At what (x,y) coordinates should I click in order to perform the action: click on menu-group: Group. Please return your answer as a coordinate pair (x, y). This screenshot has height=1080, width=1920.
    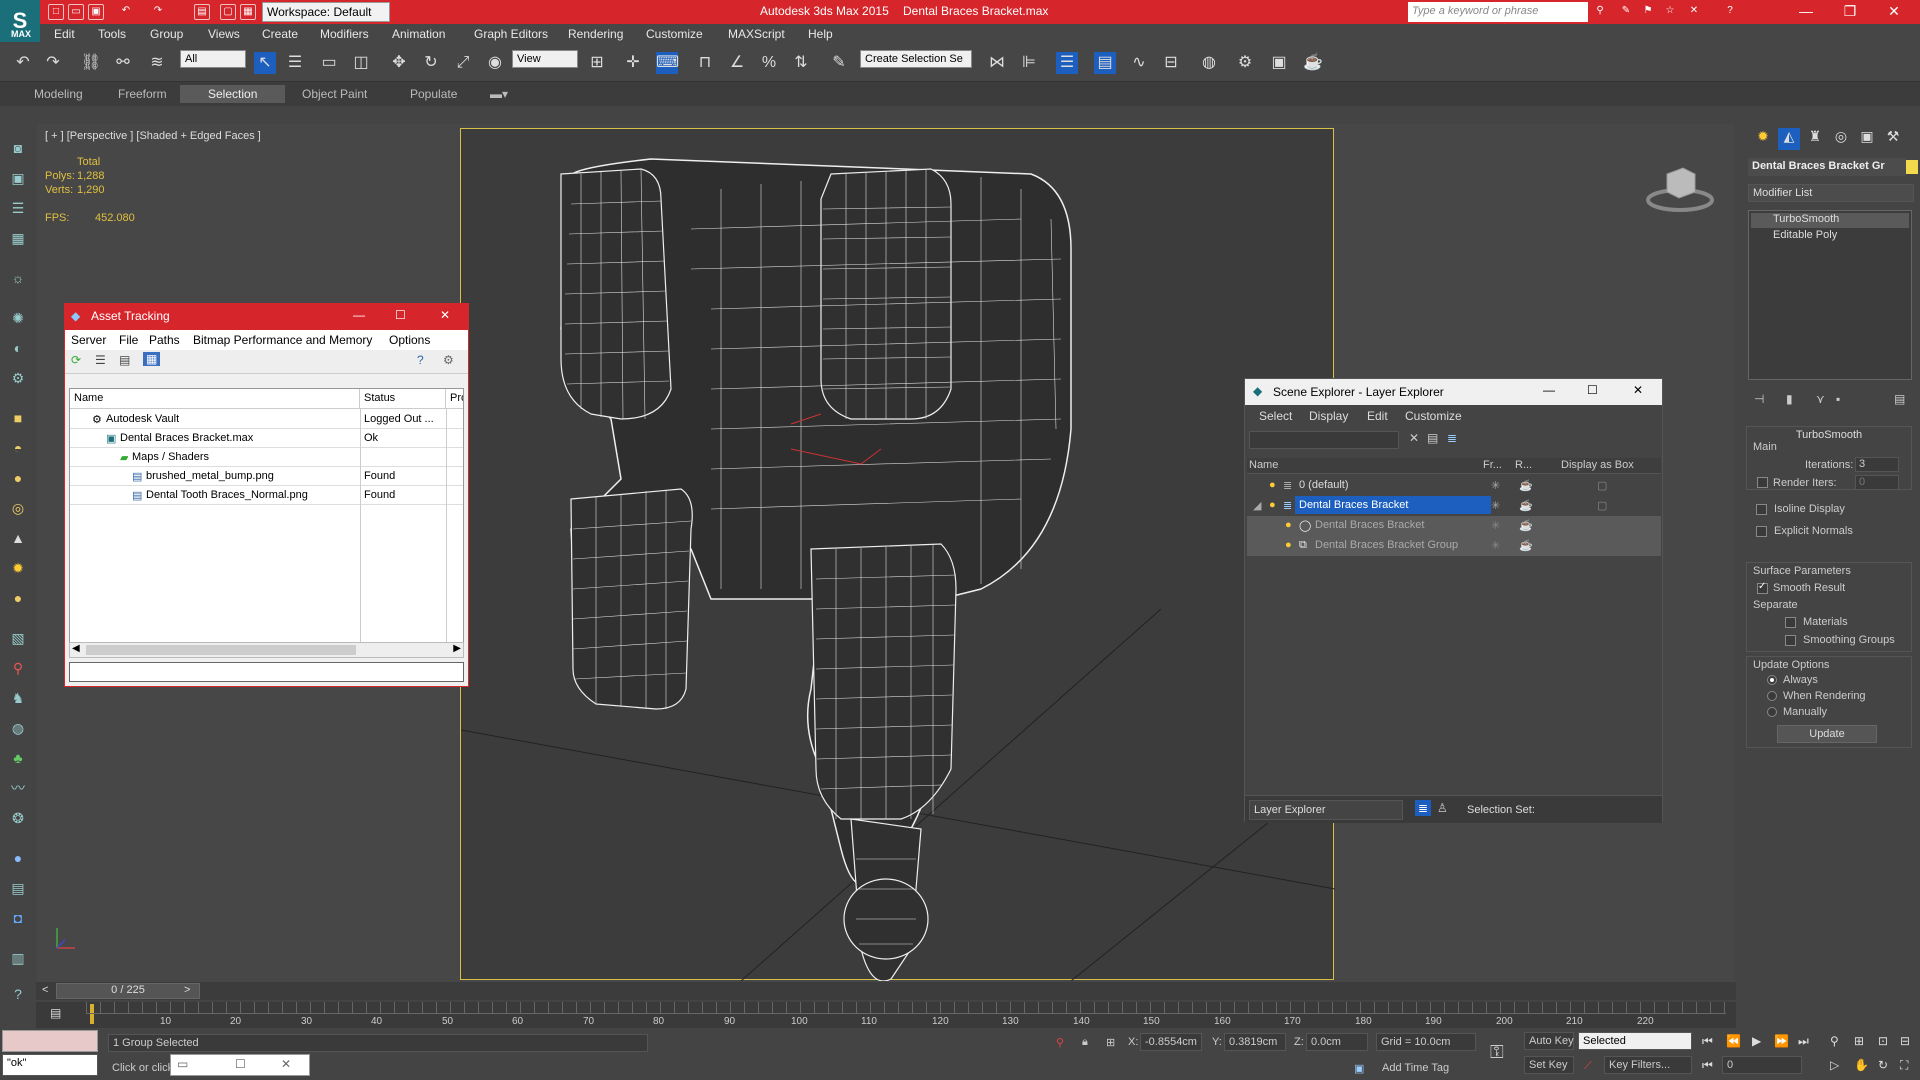
    Looking at the image, I should click on (166, 34).